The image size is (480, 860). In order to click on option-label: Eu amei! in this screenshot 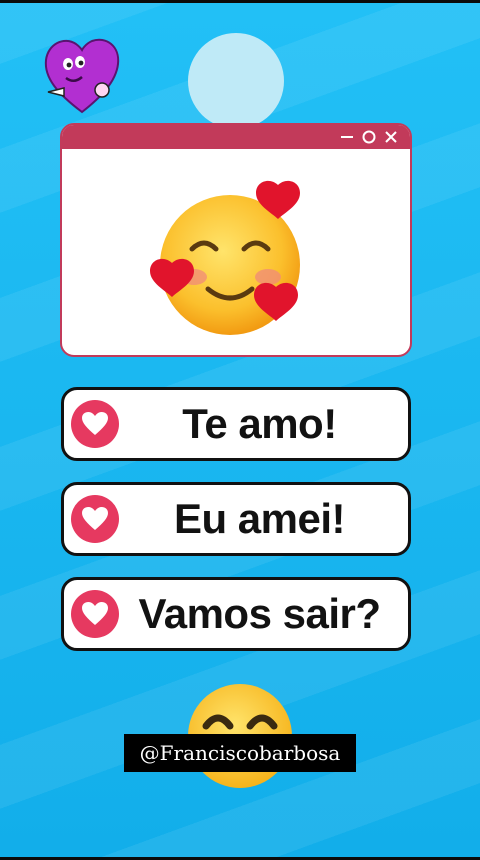, I will do `click(259, 518)`.